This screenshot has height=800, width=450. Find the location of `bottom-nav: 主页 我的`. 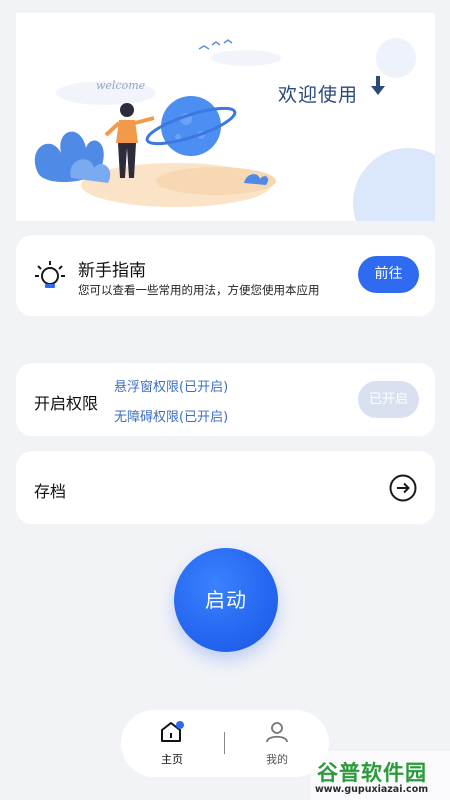

bottom-nav: 主页 我的 is located at coordinates (225, 743).